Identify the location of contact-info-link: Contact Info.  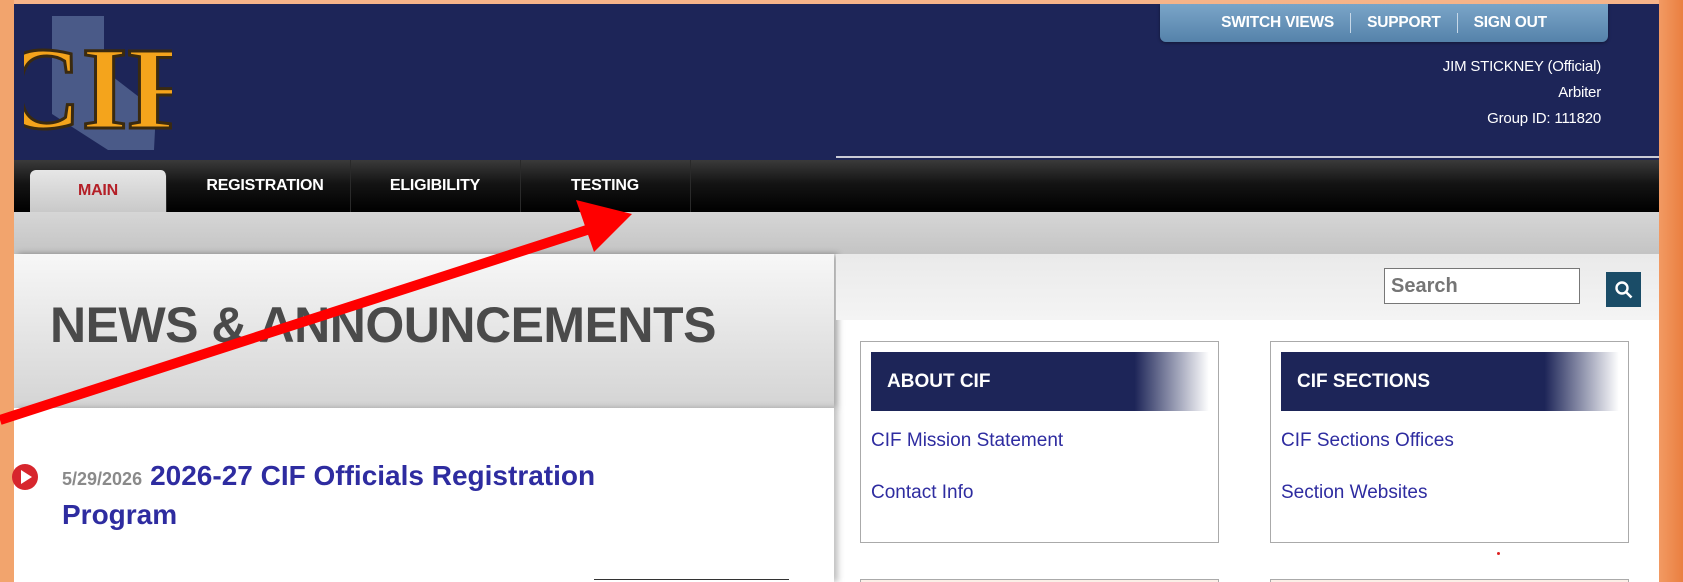
(922, 493).